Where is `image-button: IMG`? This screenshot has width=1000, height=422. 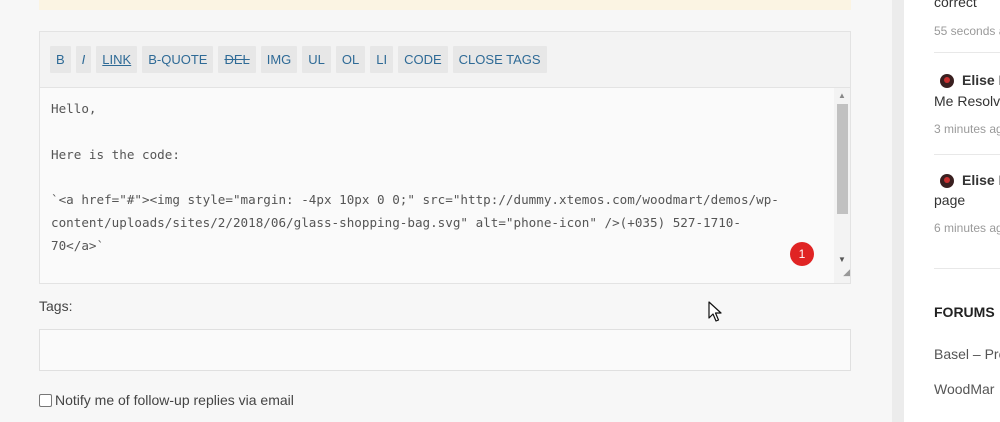
image-button: IMG is located at coordinates (279, 59).